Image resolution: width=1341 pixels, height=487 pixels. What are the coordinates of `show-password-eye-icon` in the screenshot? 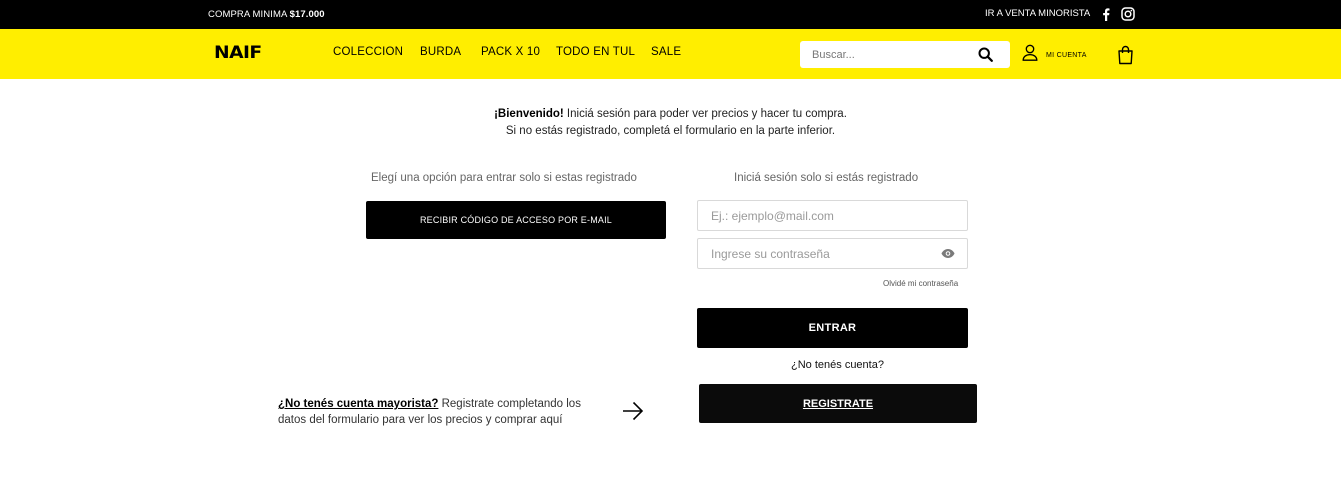 It's located at (948, 253).